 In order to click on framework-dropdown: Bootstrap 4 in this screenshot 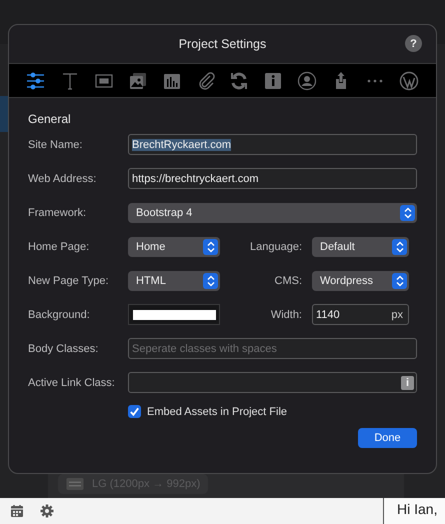, I will do `click(272, 212)`.